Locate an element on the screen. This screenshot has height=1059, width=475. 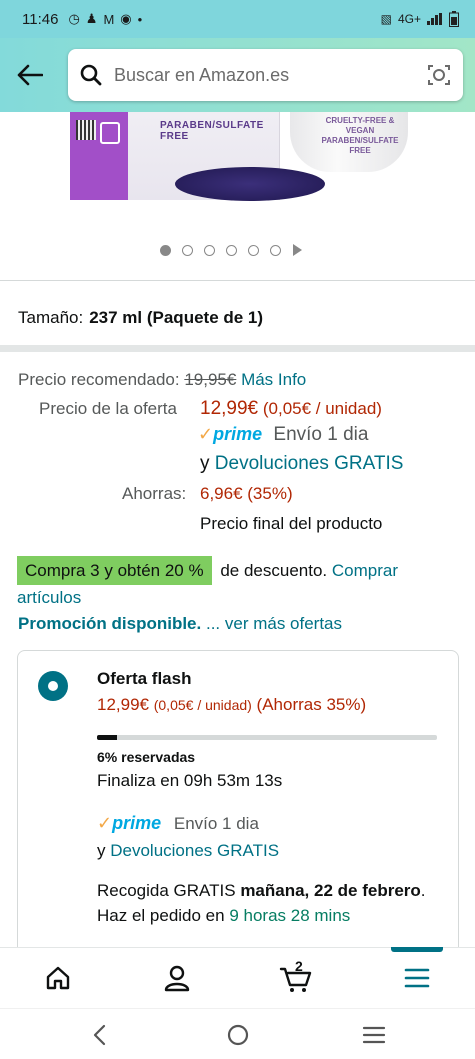
bottle-text-1: CRUELTY-FREE & VEGAN is located at coordinates (360, 125).